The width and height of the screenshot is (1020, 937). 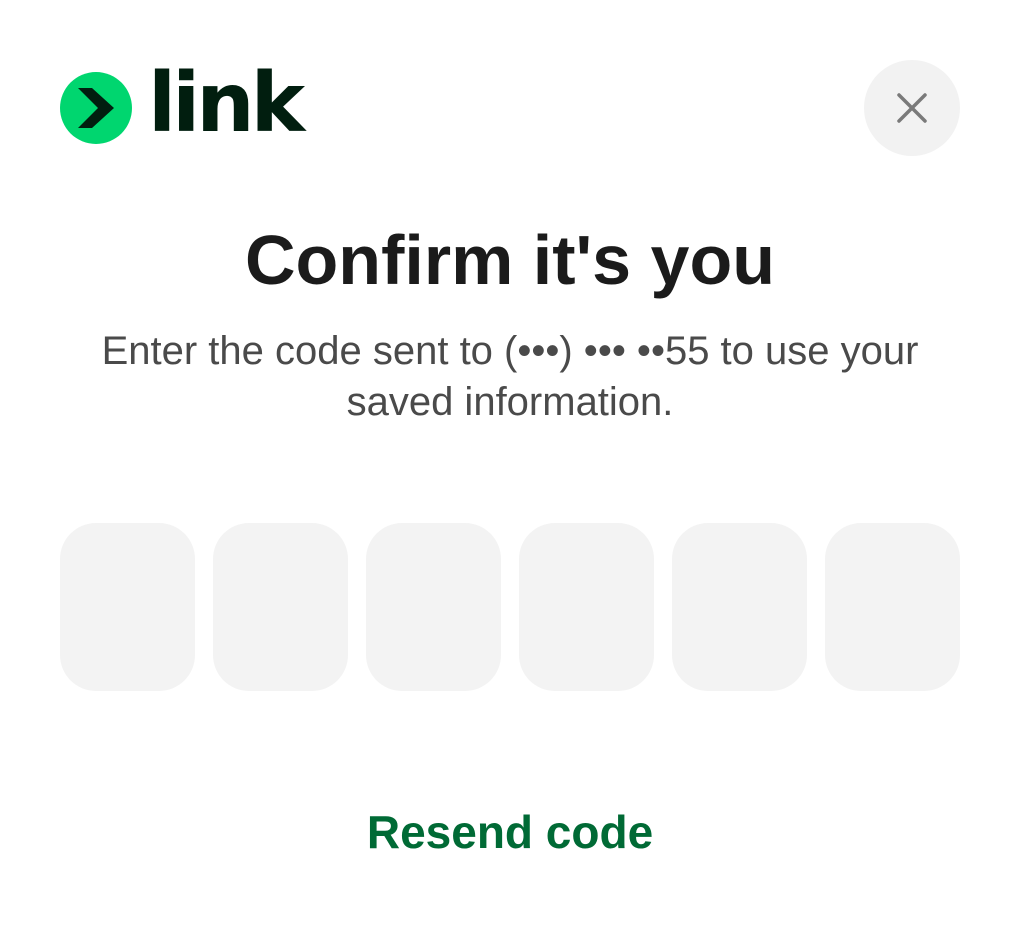 I want to click on close-icon, so click(x=912, y=108).